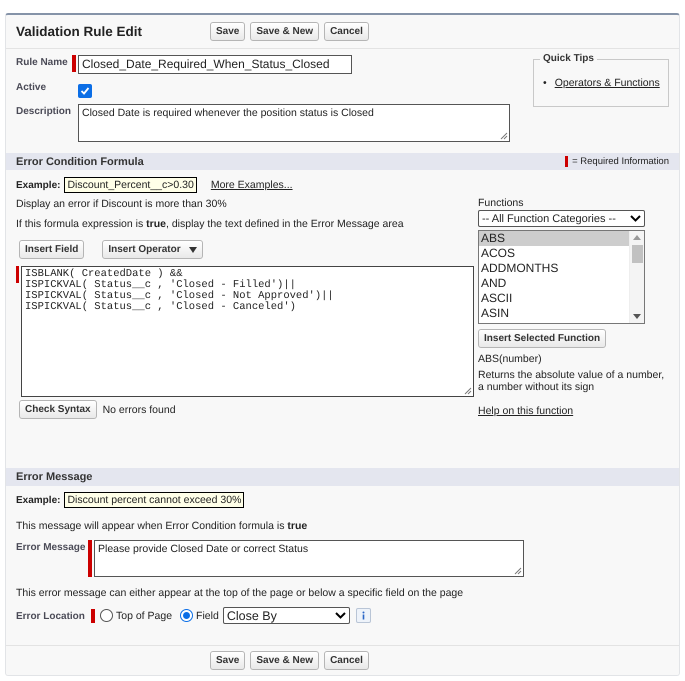 The width and height of the screenshot is (685, 681). Describe the element at coordinates (122, 204) in the screenshot. I see `example-hint: Display an error if Discount is more than 30%` at that location.